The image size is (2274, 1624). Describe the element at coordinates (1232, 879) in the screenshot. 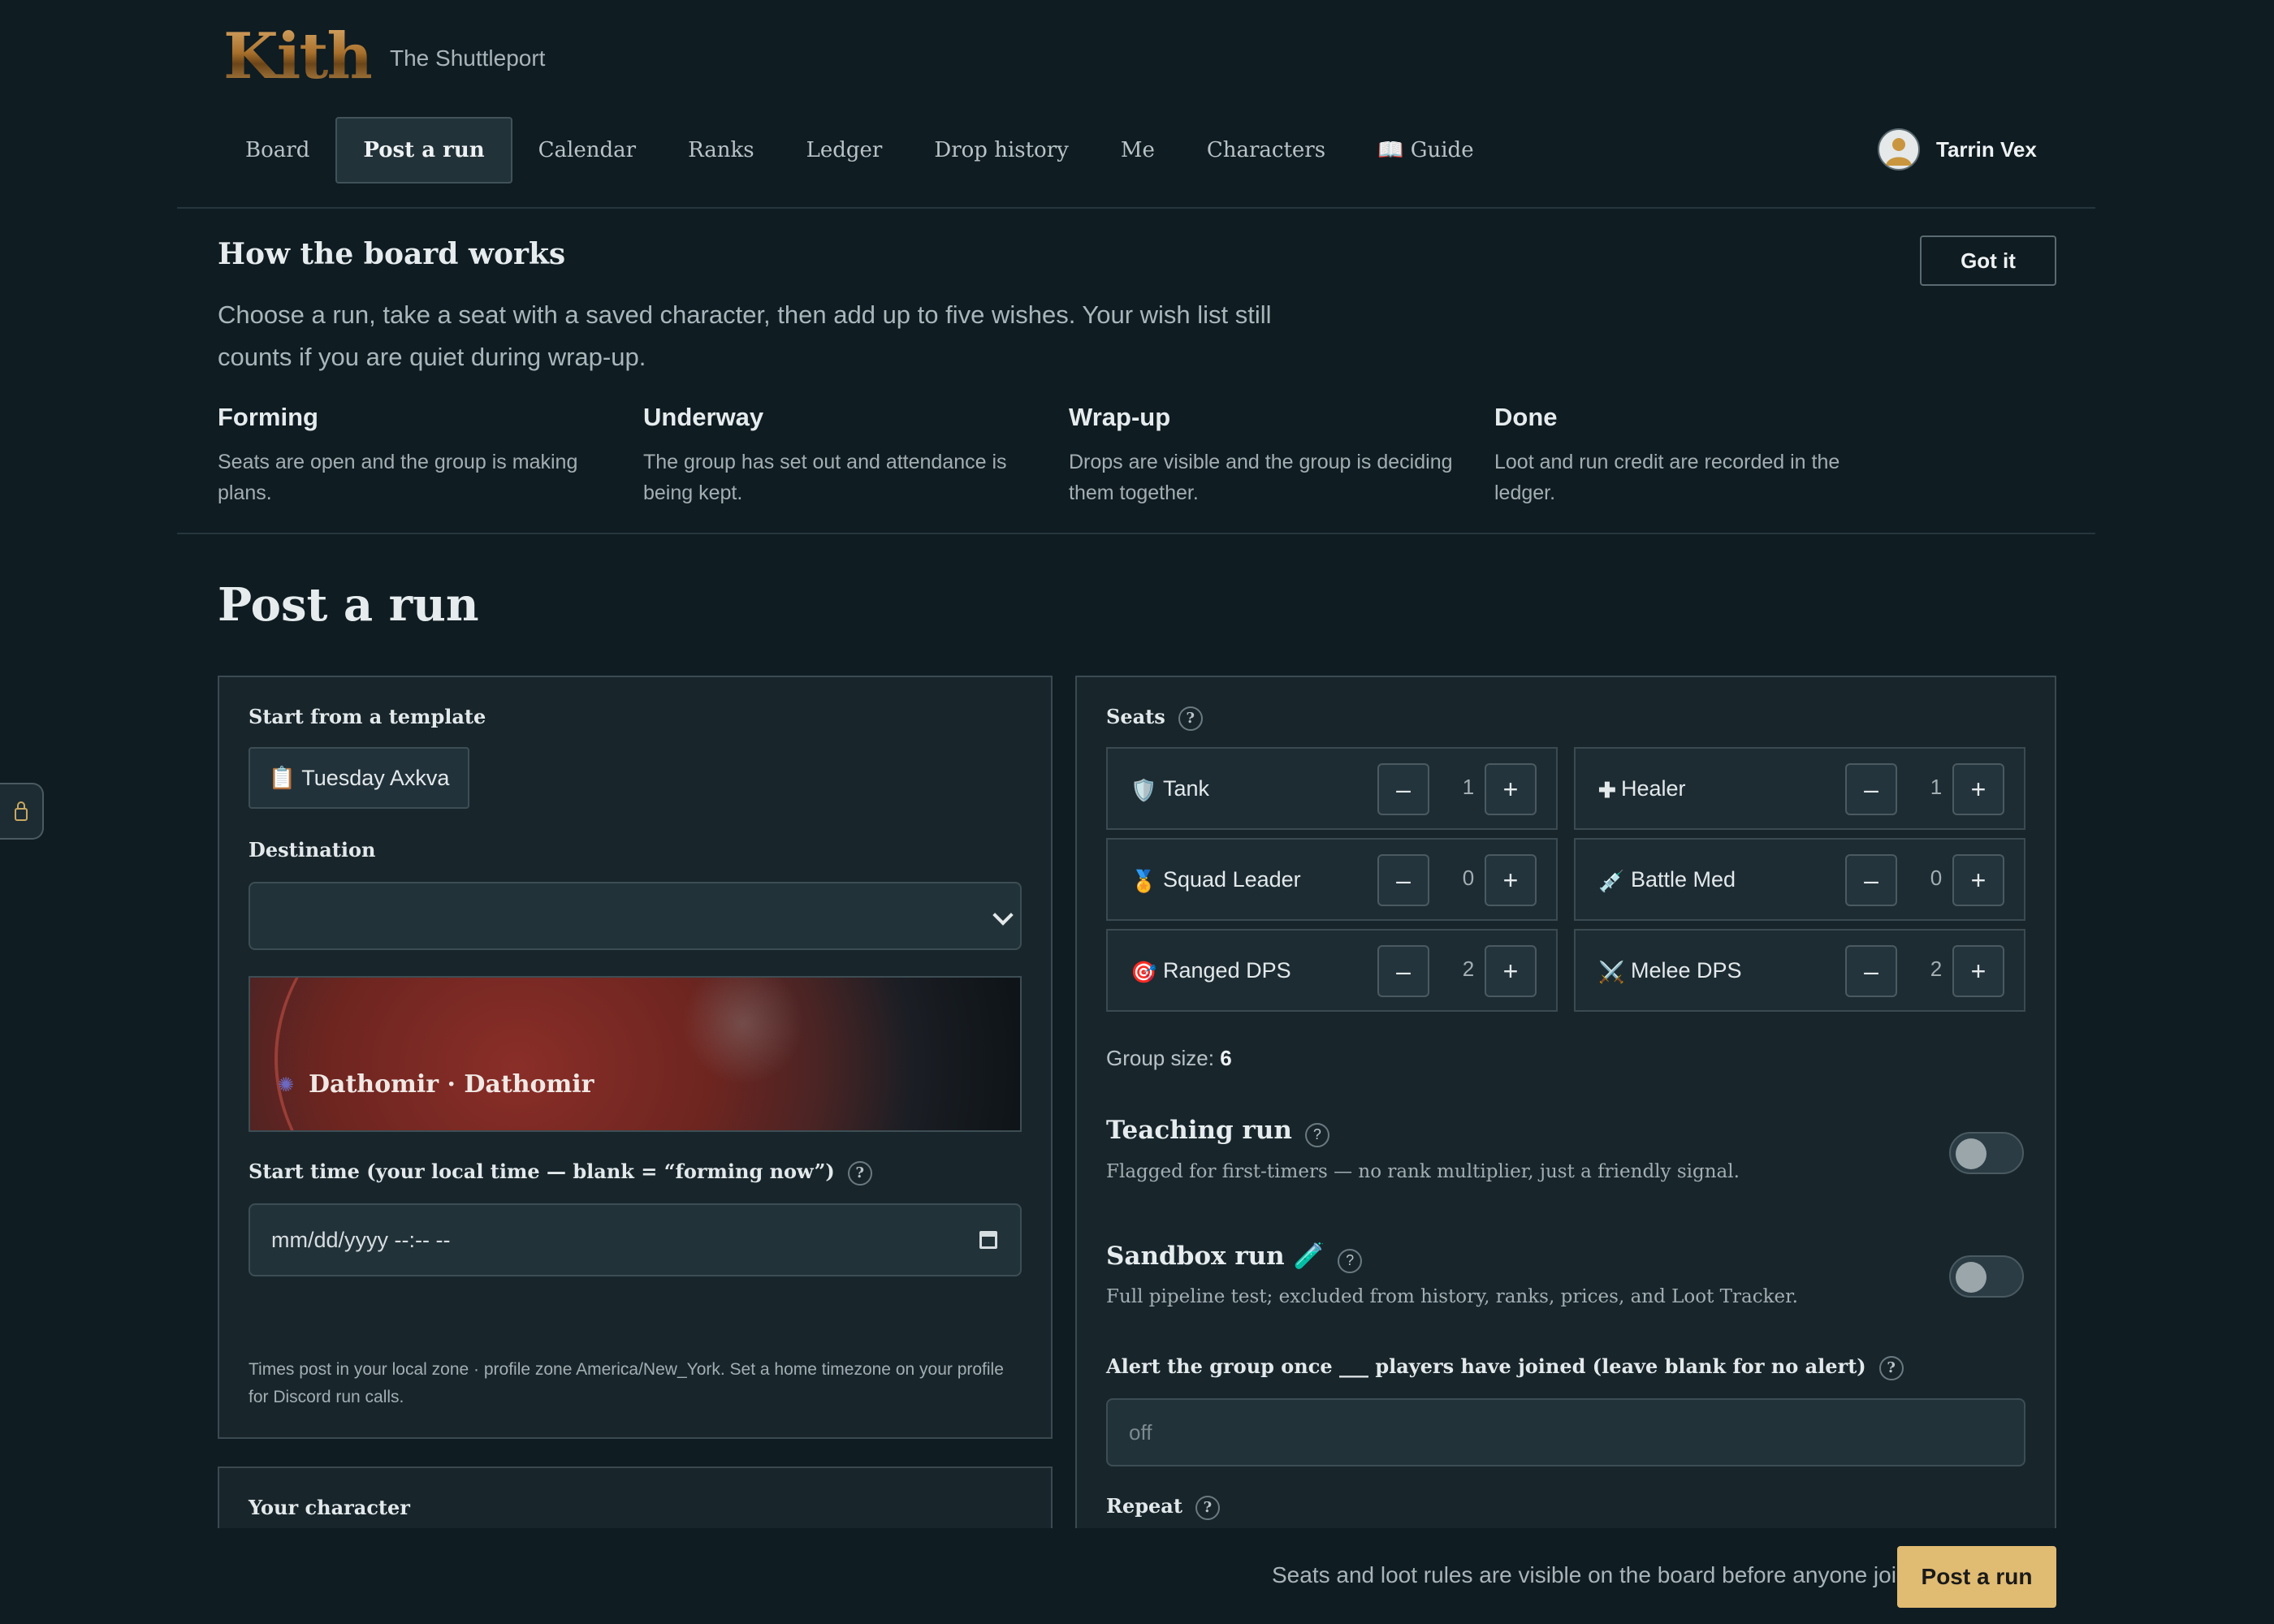

I see `seat-name: Squad Leader` at that location.